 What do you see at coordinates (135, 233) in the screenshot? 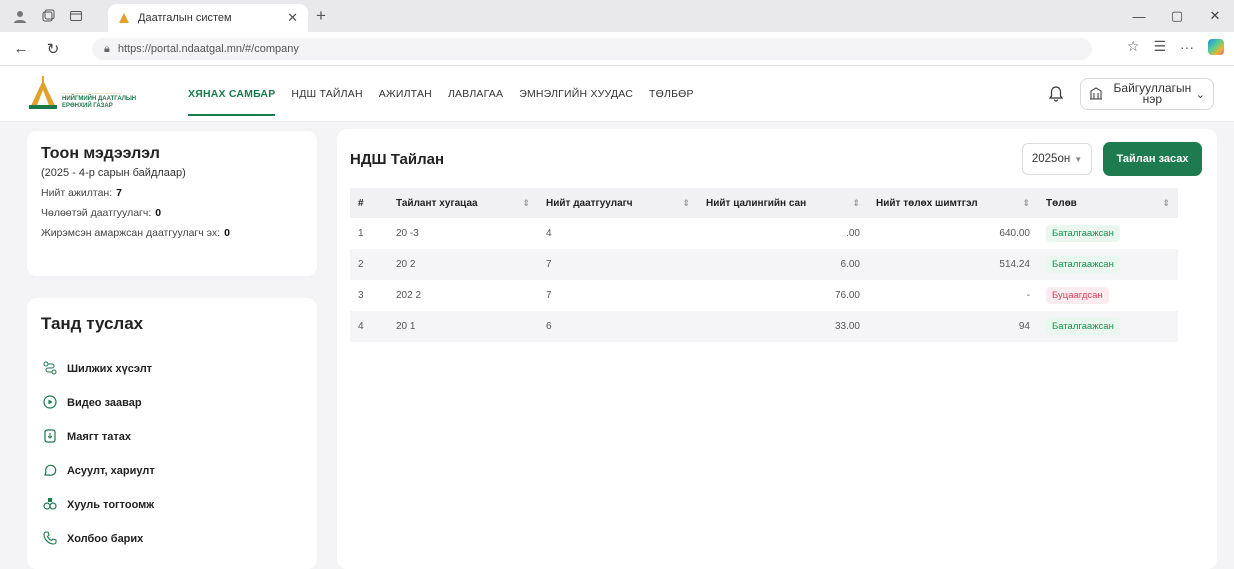
I see `stat-maternity-insured: Жирэмсэн амаржсан даатгуулагч эх: 0` at bounding box center [135, 233].